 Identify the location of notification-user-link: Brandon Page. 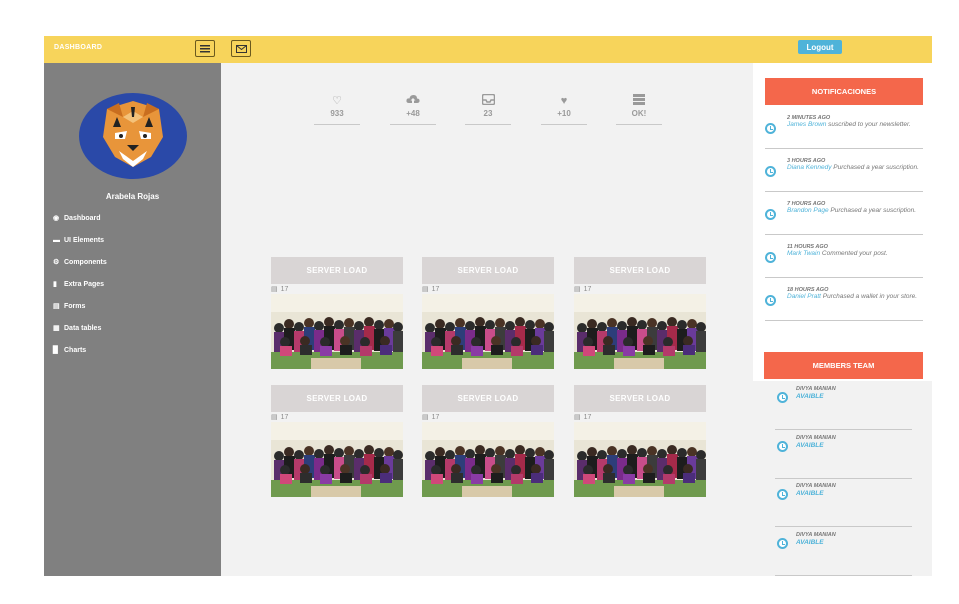
(808, 210).